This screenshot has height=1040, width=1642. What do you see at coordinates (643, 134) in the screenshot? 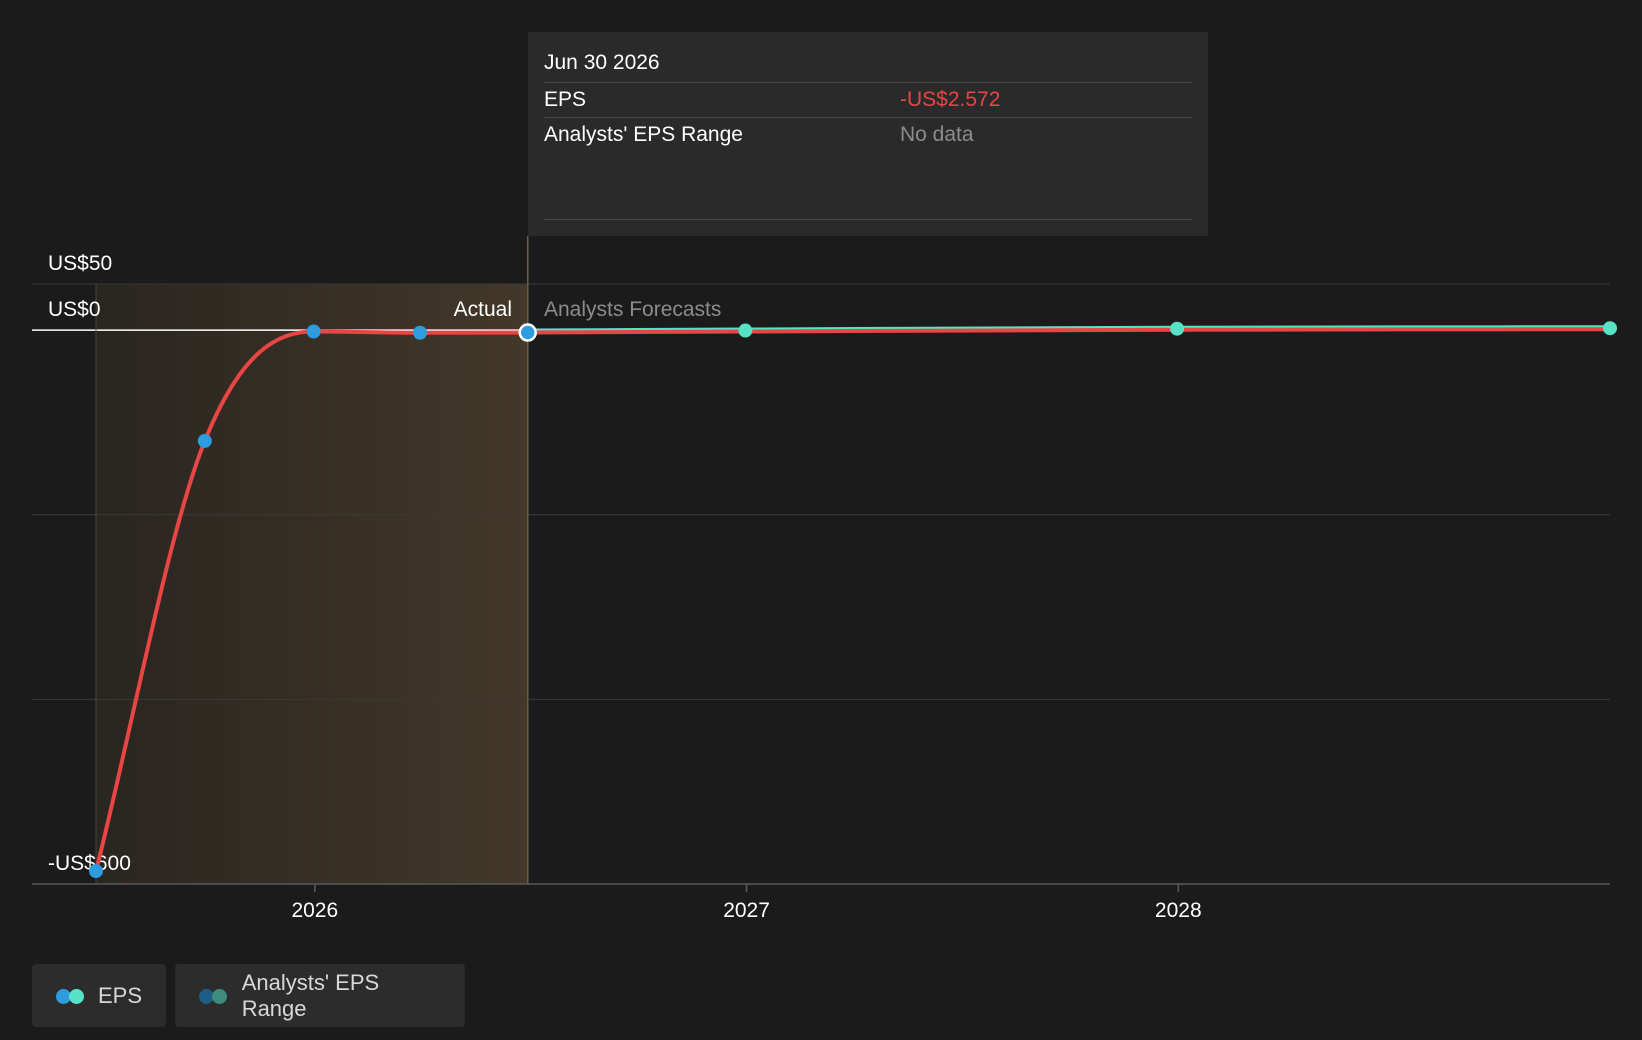
I see `tooltip-range-label: Analysts' EPS Range` at bounding box center [643, 134].